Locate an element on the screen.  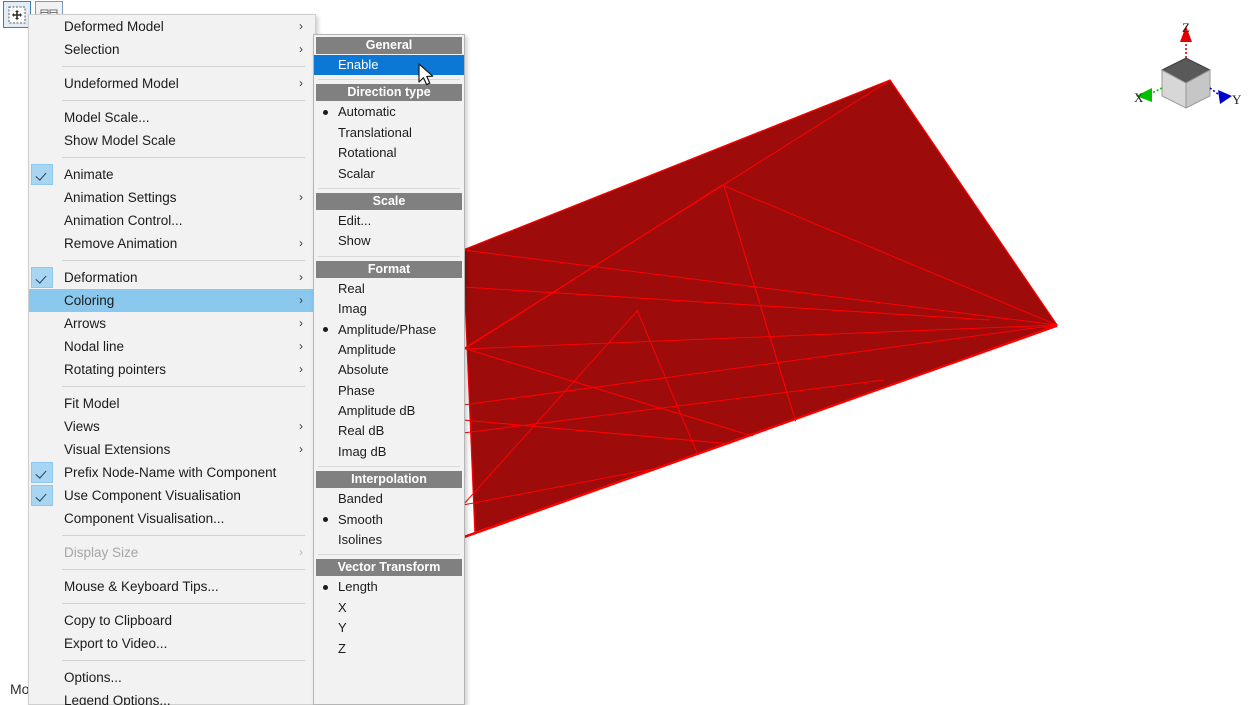
submenu-item-length: Length is located at coordinates (389, 587).